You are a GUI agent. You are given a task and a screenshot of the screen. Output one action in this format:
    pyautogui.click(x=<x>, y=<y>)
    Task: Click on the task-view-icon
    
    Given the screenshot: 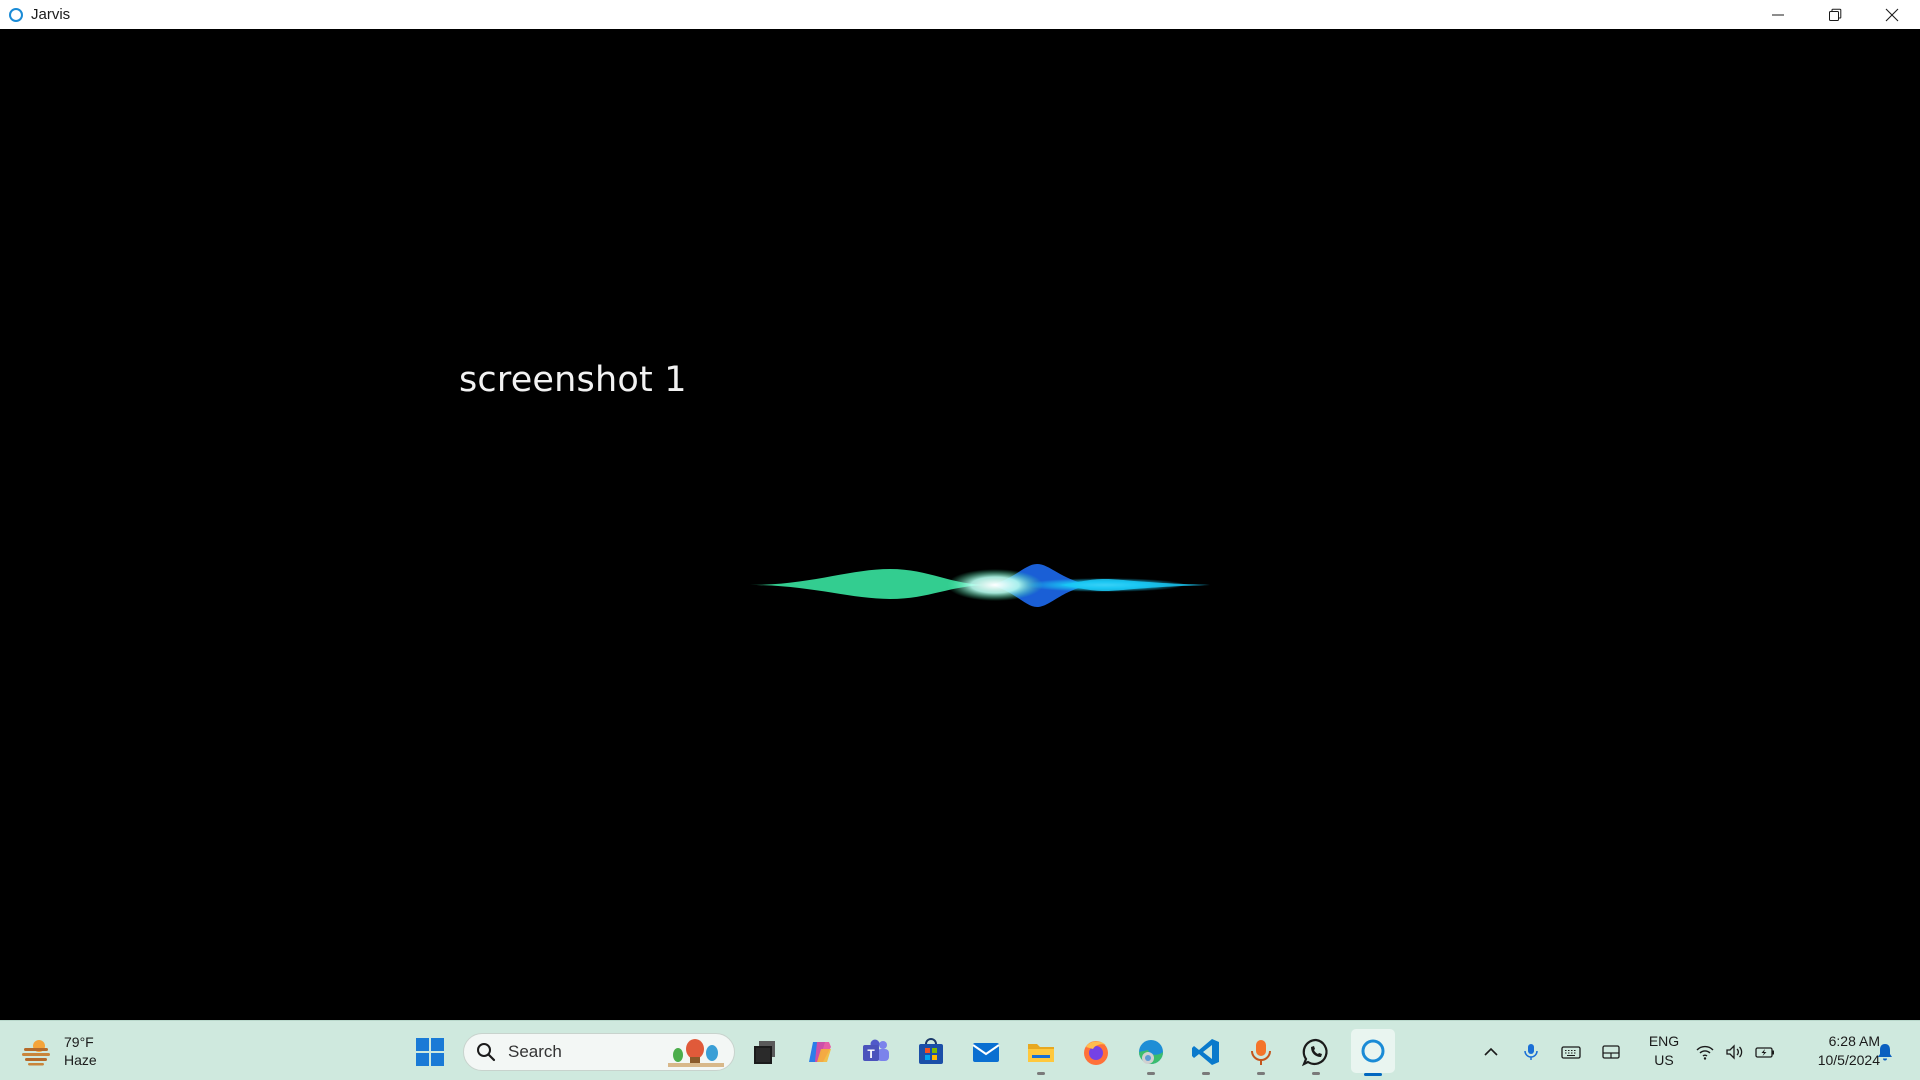 What is the action you would take?
    pyautogui.click(x=764, y=1052)
    